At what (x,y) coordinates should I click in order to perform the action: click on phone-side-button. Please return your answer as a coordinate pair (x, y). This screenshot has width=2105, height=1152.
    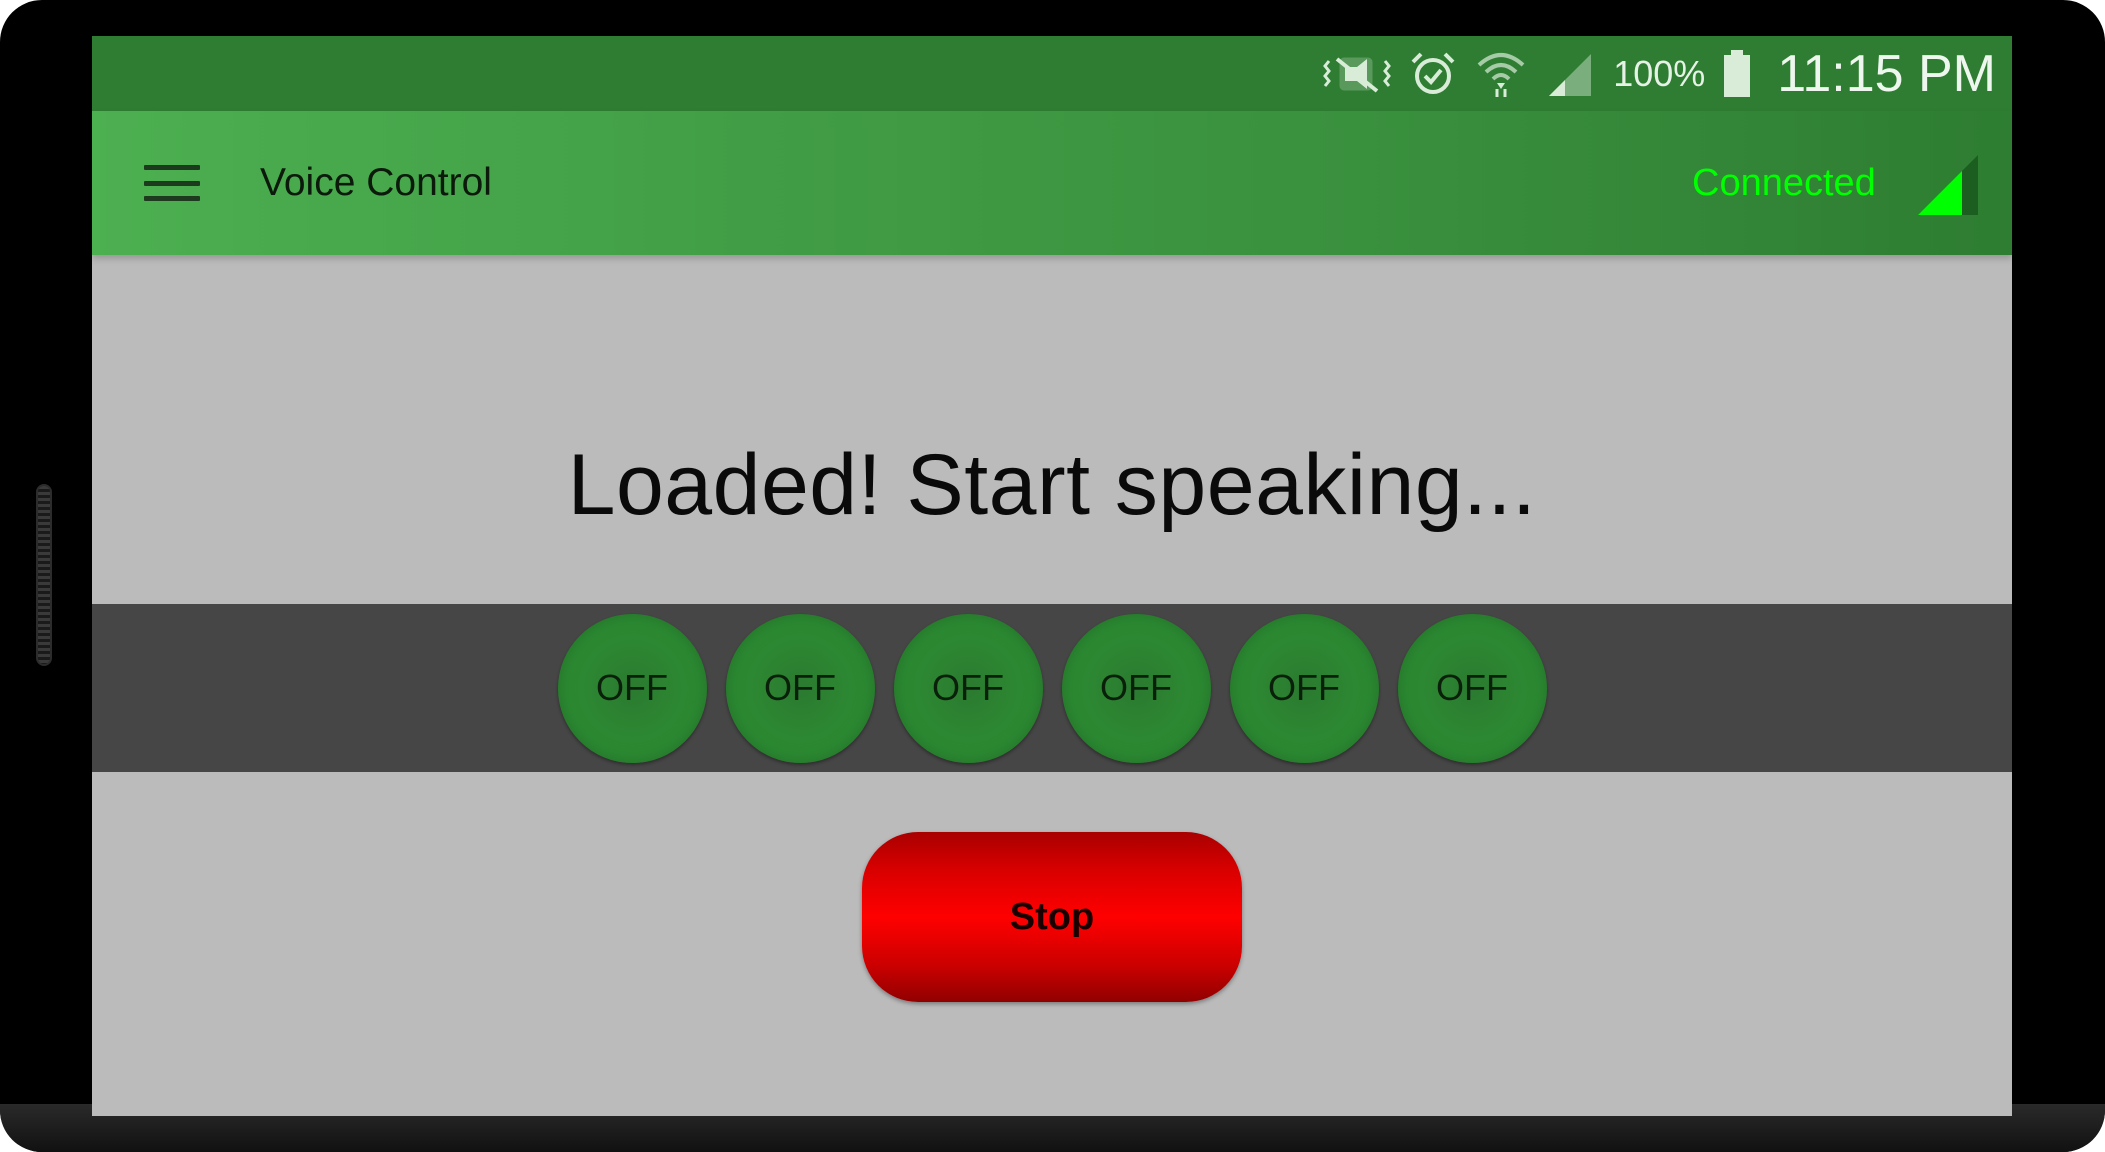
    Looking at the image, I should click on (44, 575).